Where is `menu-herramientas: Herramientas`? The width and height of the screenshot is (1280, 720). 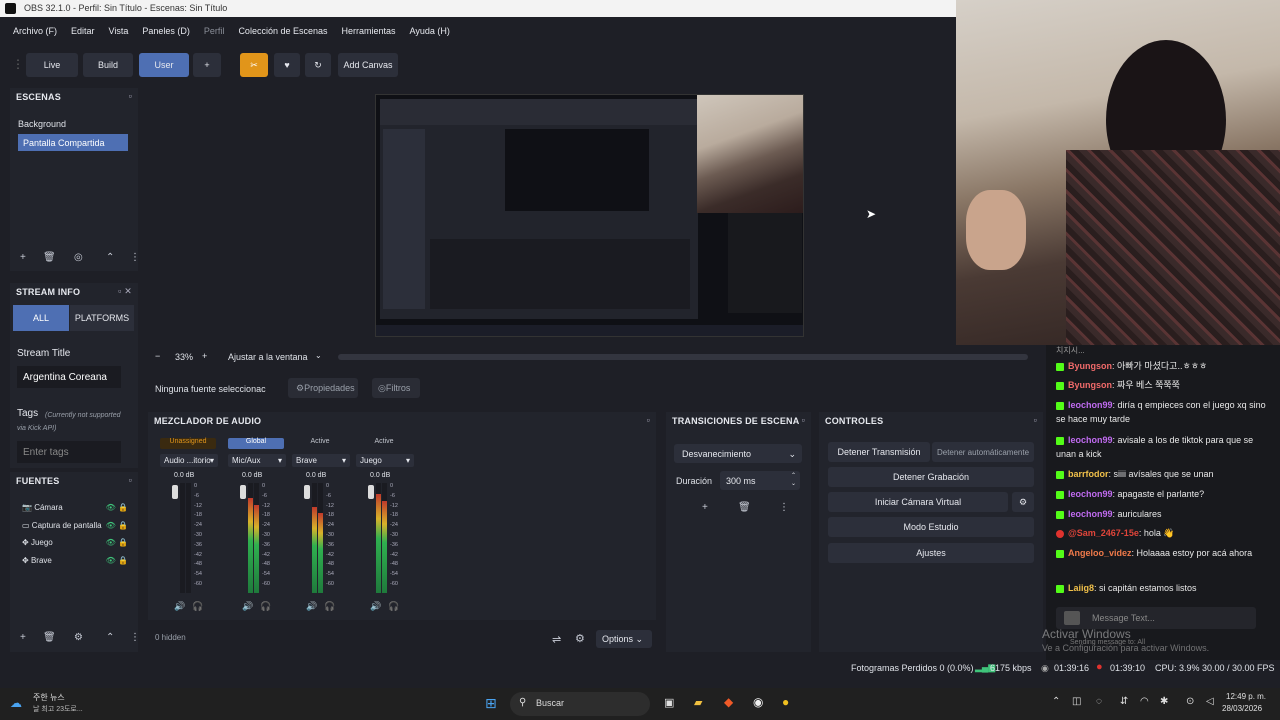 menu-herramientas: Herramientas is located at coordinates (369, 31).